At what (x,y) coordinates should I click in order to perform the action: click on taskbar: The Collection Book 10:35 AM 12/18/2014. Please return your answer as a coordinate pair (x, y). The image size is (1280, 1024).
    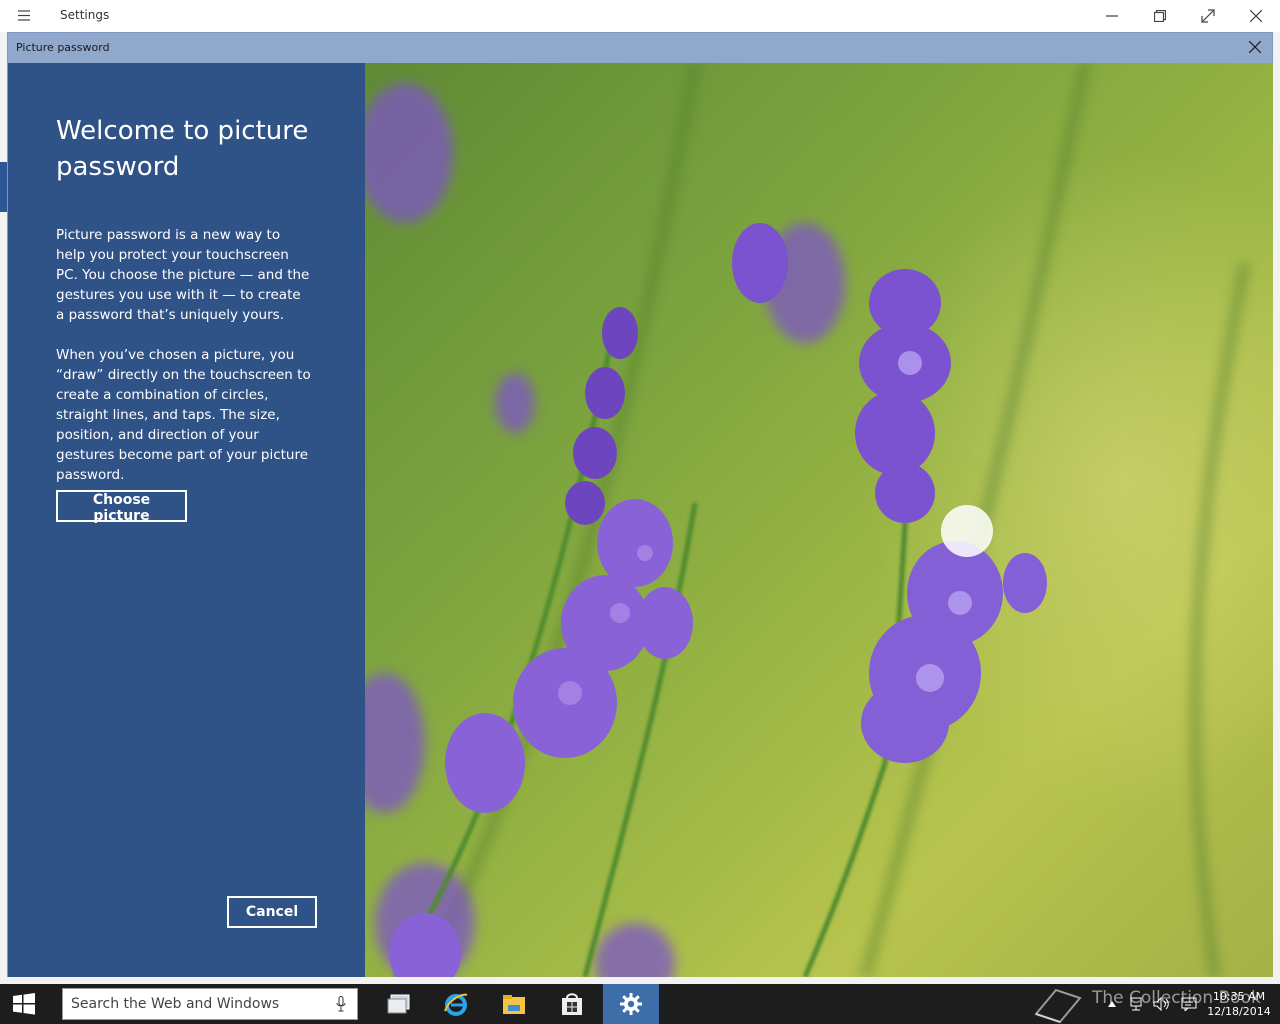
    Looking at the image, I should click on (640, 1004).